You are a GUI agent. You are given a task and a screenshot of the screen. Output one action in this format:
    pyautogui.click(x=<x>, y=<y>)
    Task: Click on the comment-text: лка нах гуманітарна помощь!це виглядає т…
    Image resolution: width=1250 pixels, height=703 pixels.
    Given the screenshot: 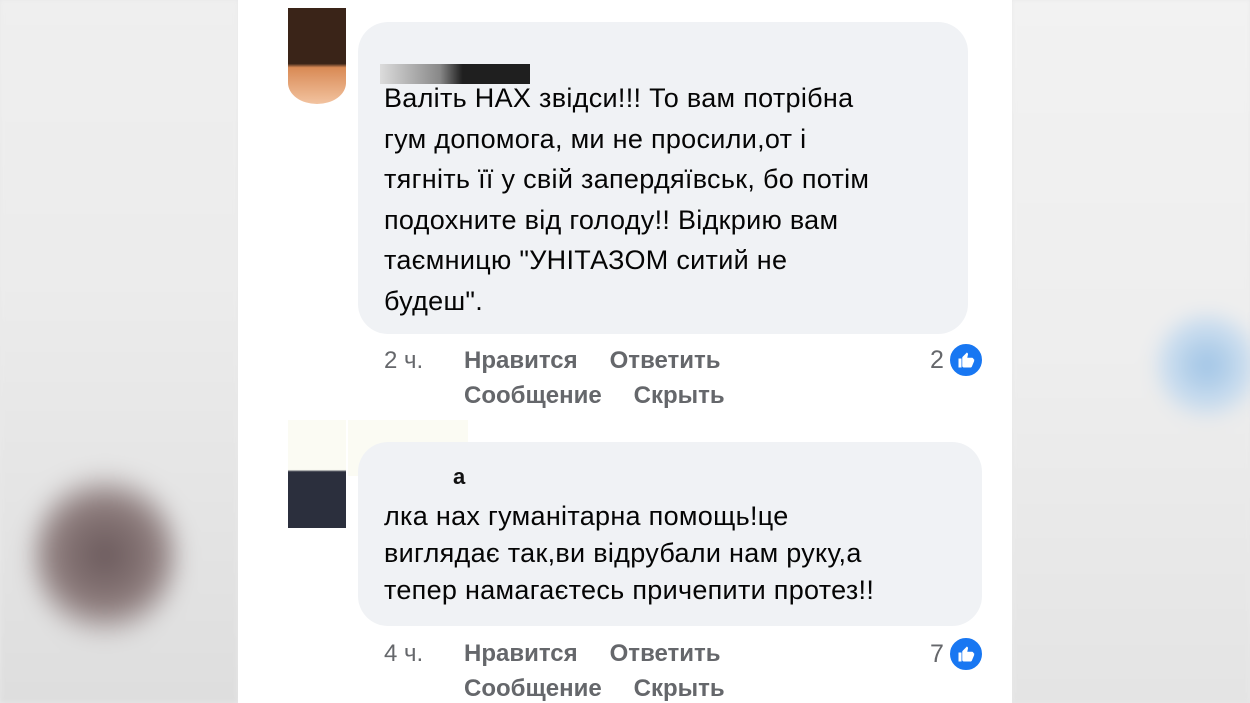 What is the action you would take?
    pyautogui.click(x=629, y=553)
    